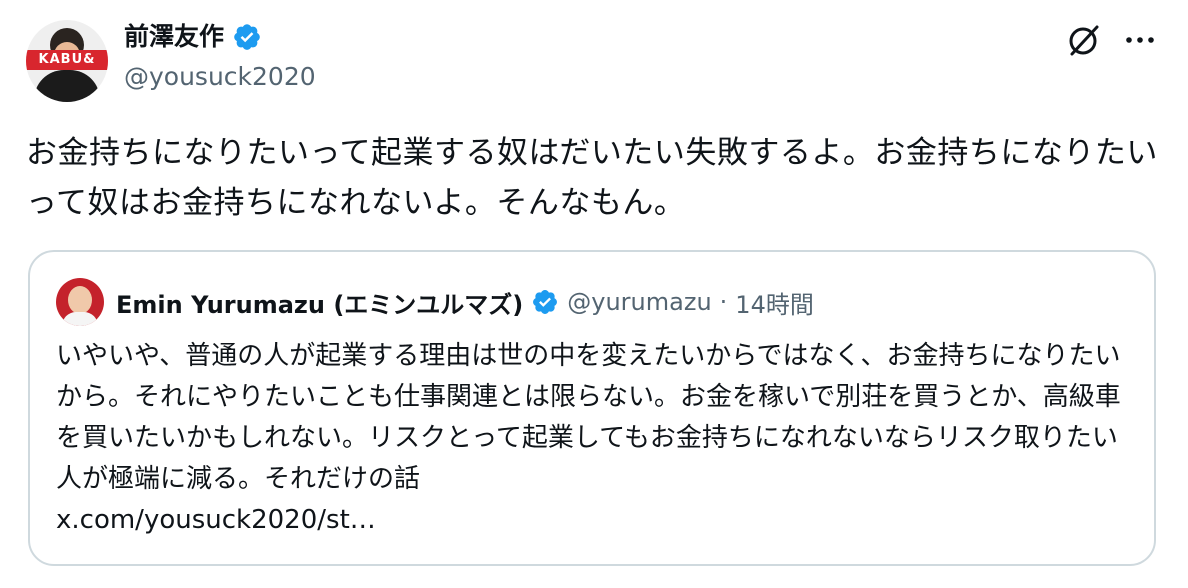  I want to click on author-name-row: 前澤友作, so click(193, 37).